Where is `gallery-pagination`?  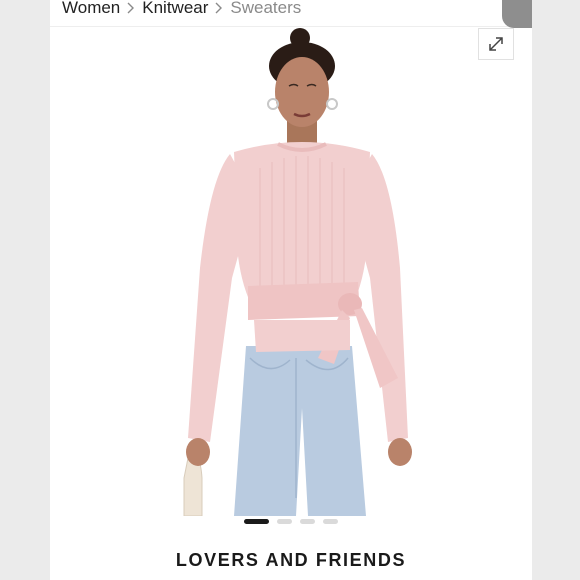
gallery-pagination is located at coordinates (291, 521).